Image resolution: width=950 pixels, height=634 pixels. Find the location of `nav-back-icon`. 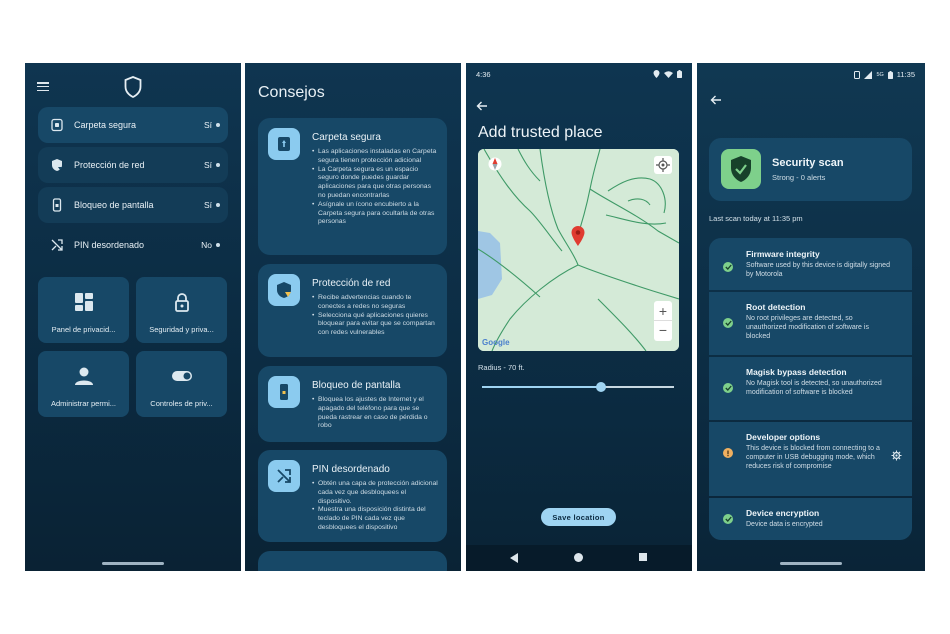

nav-back-icon is located at coordinates (514, 558).